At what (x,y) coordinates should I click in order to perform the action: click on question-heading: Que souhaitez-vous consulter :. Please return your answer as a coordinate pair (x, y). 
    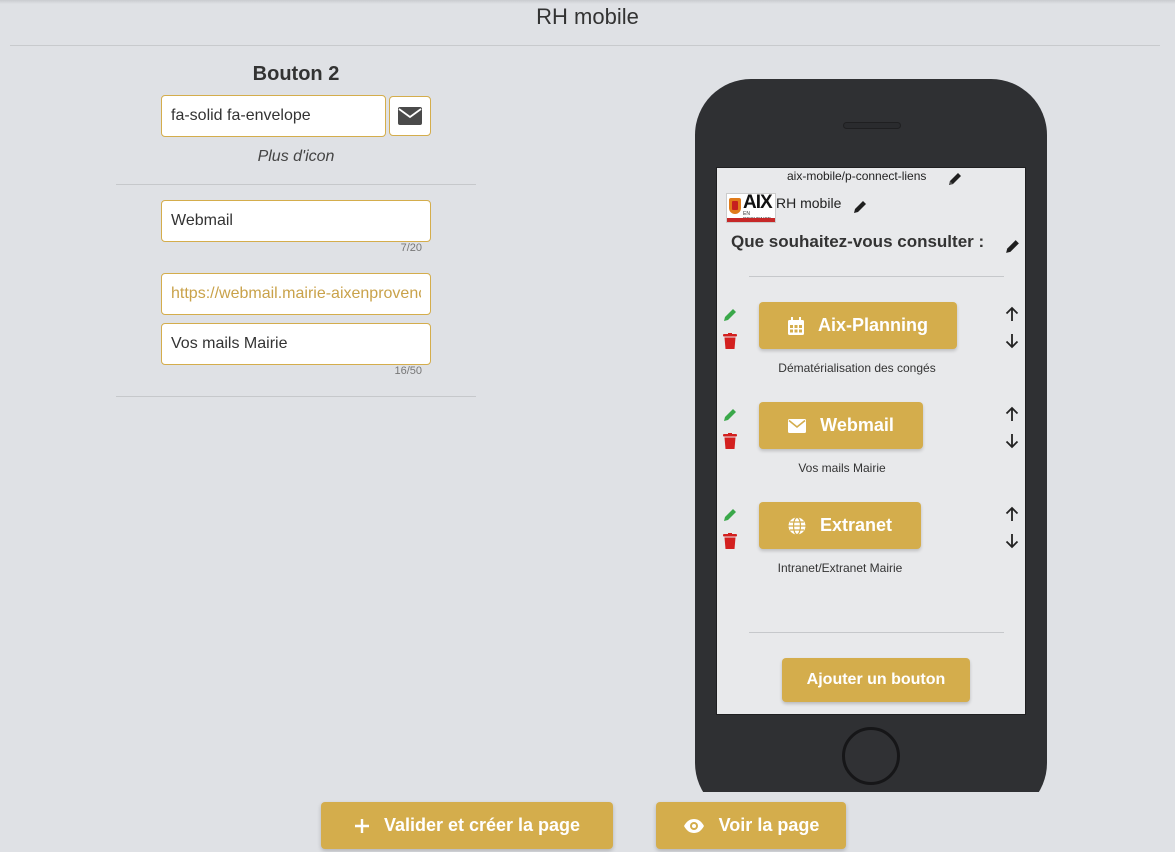
    Looking at the image, I should click on (858, 241).